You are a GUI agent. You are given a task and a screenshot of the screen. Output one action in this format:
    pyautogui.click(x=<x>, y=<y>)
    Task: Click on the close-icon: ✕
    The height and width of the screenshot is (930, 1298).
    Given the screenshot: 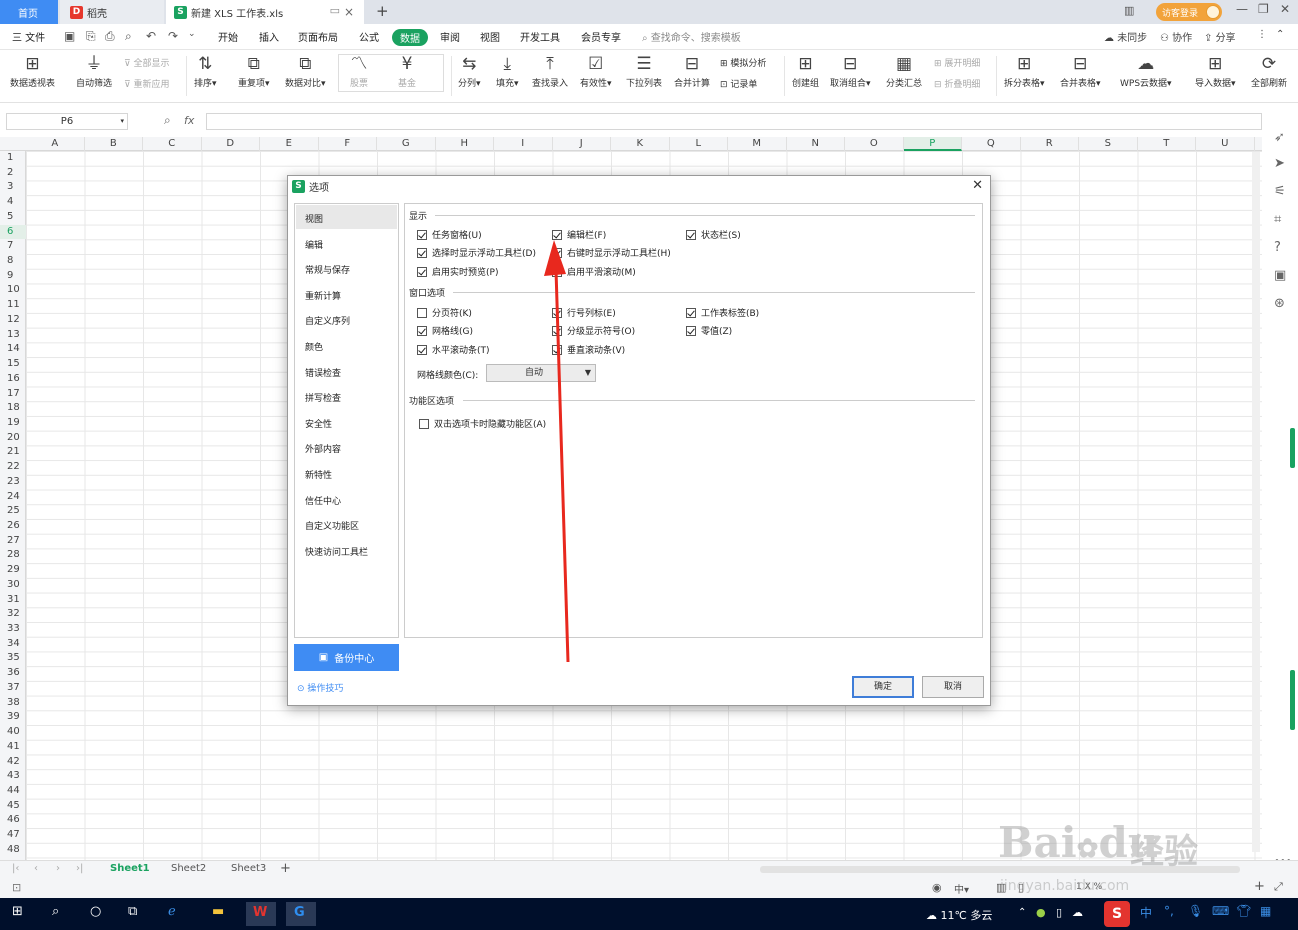 What is the action you would take?
    pyautogui.click(x=977, y=185)
    